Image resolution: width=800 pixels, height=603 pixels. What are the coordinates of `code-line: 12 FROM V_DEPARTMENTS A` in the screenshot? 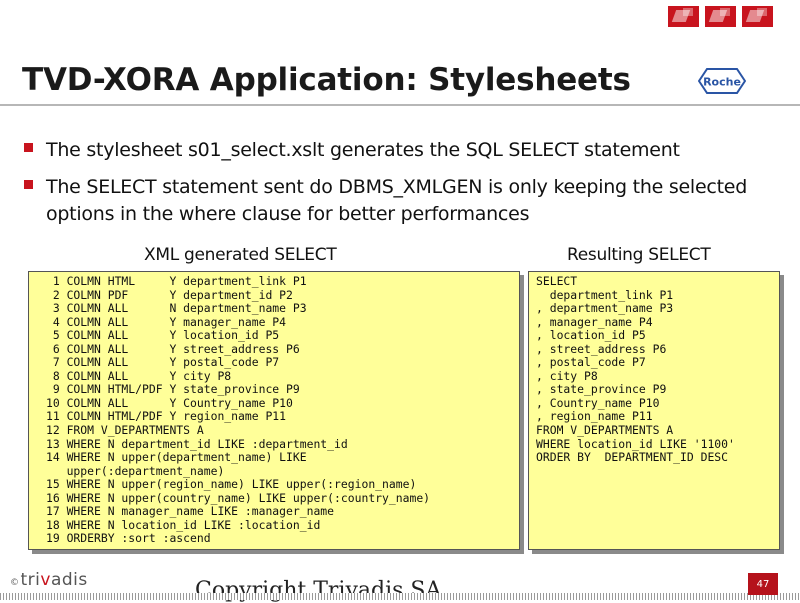 It's located at (125, 430).